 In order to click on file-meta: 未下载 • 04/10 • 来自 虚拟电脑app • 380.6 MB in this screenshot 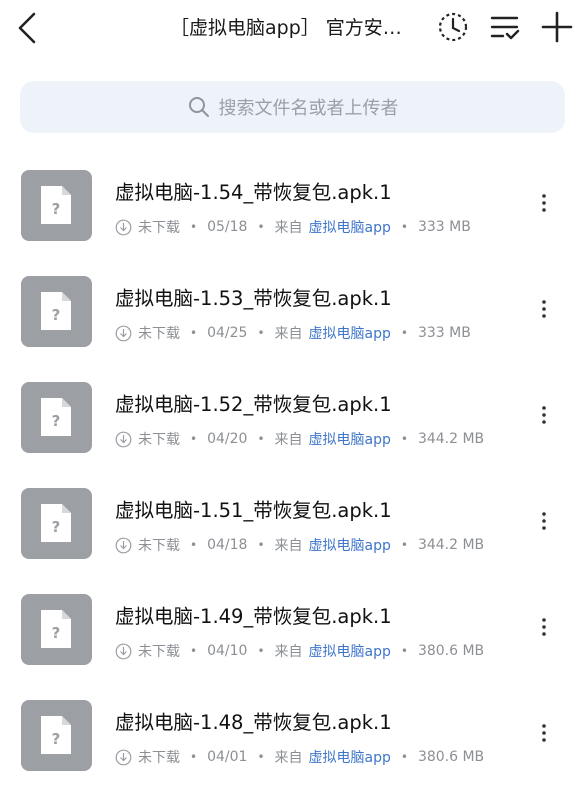, I will do `click(299, 651)`.